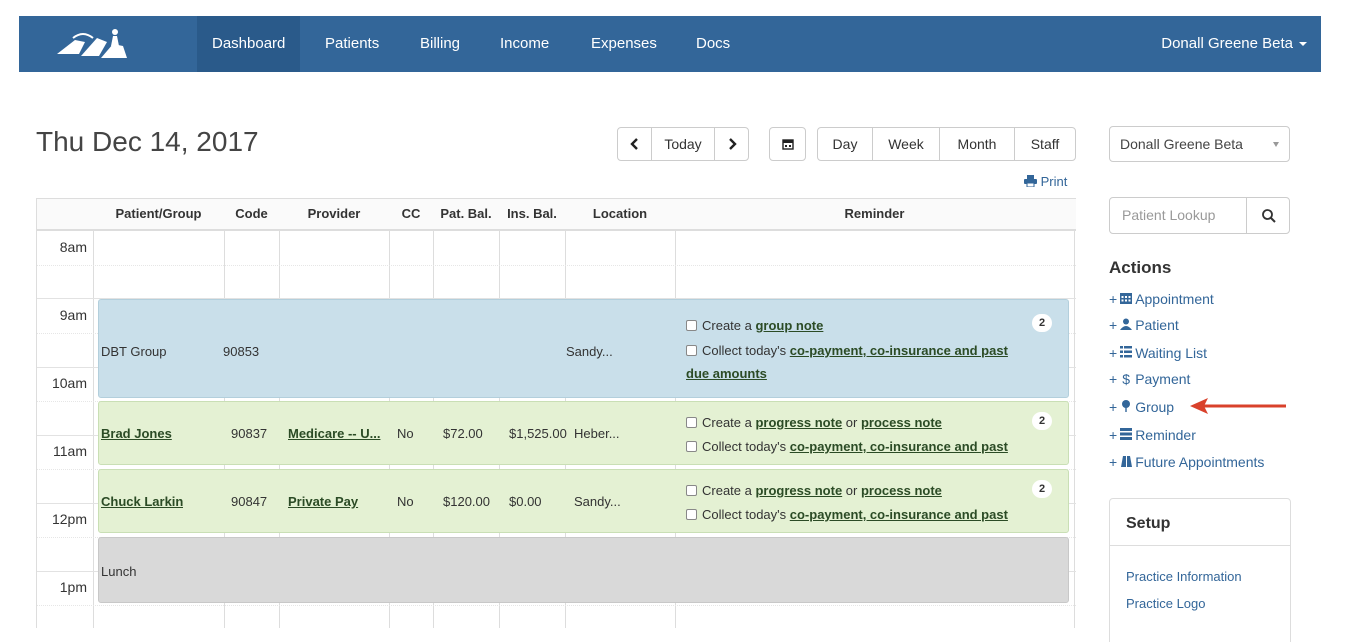 This screenshot has height=642, width=1348. I want to click on search-icon, so click(1269, 216).